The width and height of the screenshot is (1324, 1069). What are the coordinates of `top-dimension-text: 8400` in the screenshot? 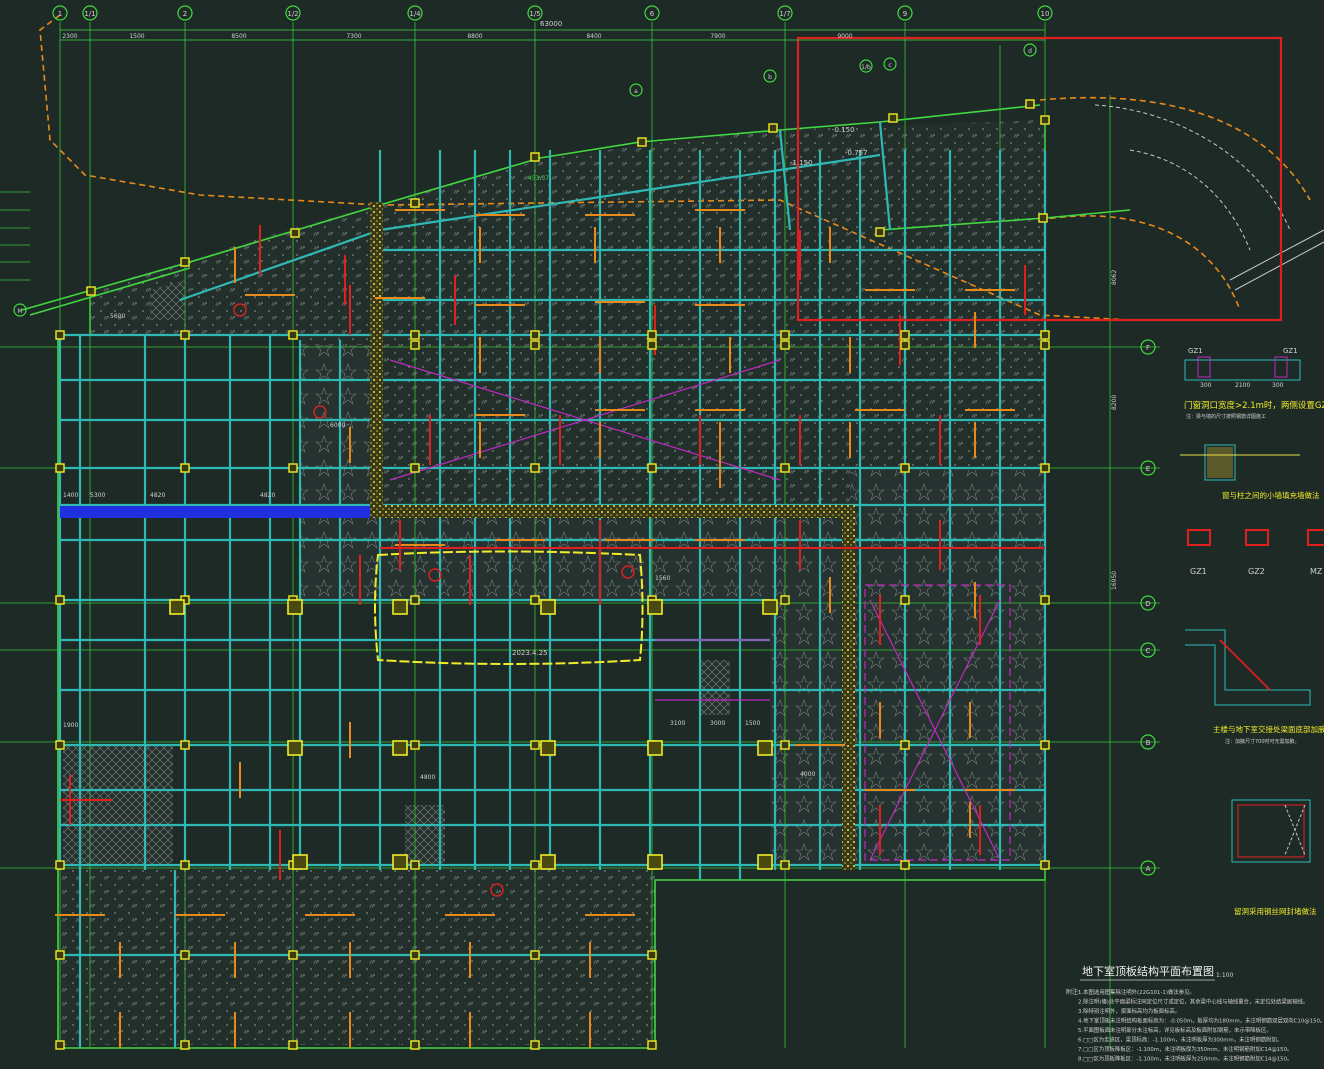 It's located at (593, 36).